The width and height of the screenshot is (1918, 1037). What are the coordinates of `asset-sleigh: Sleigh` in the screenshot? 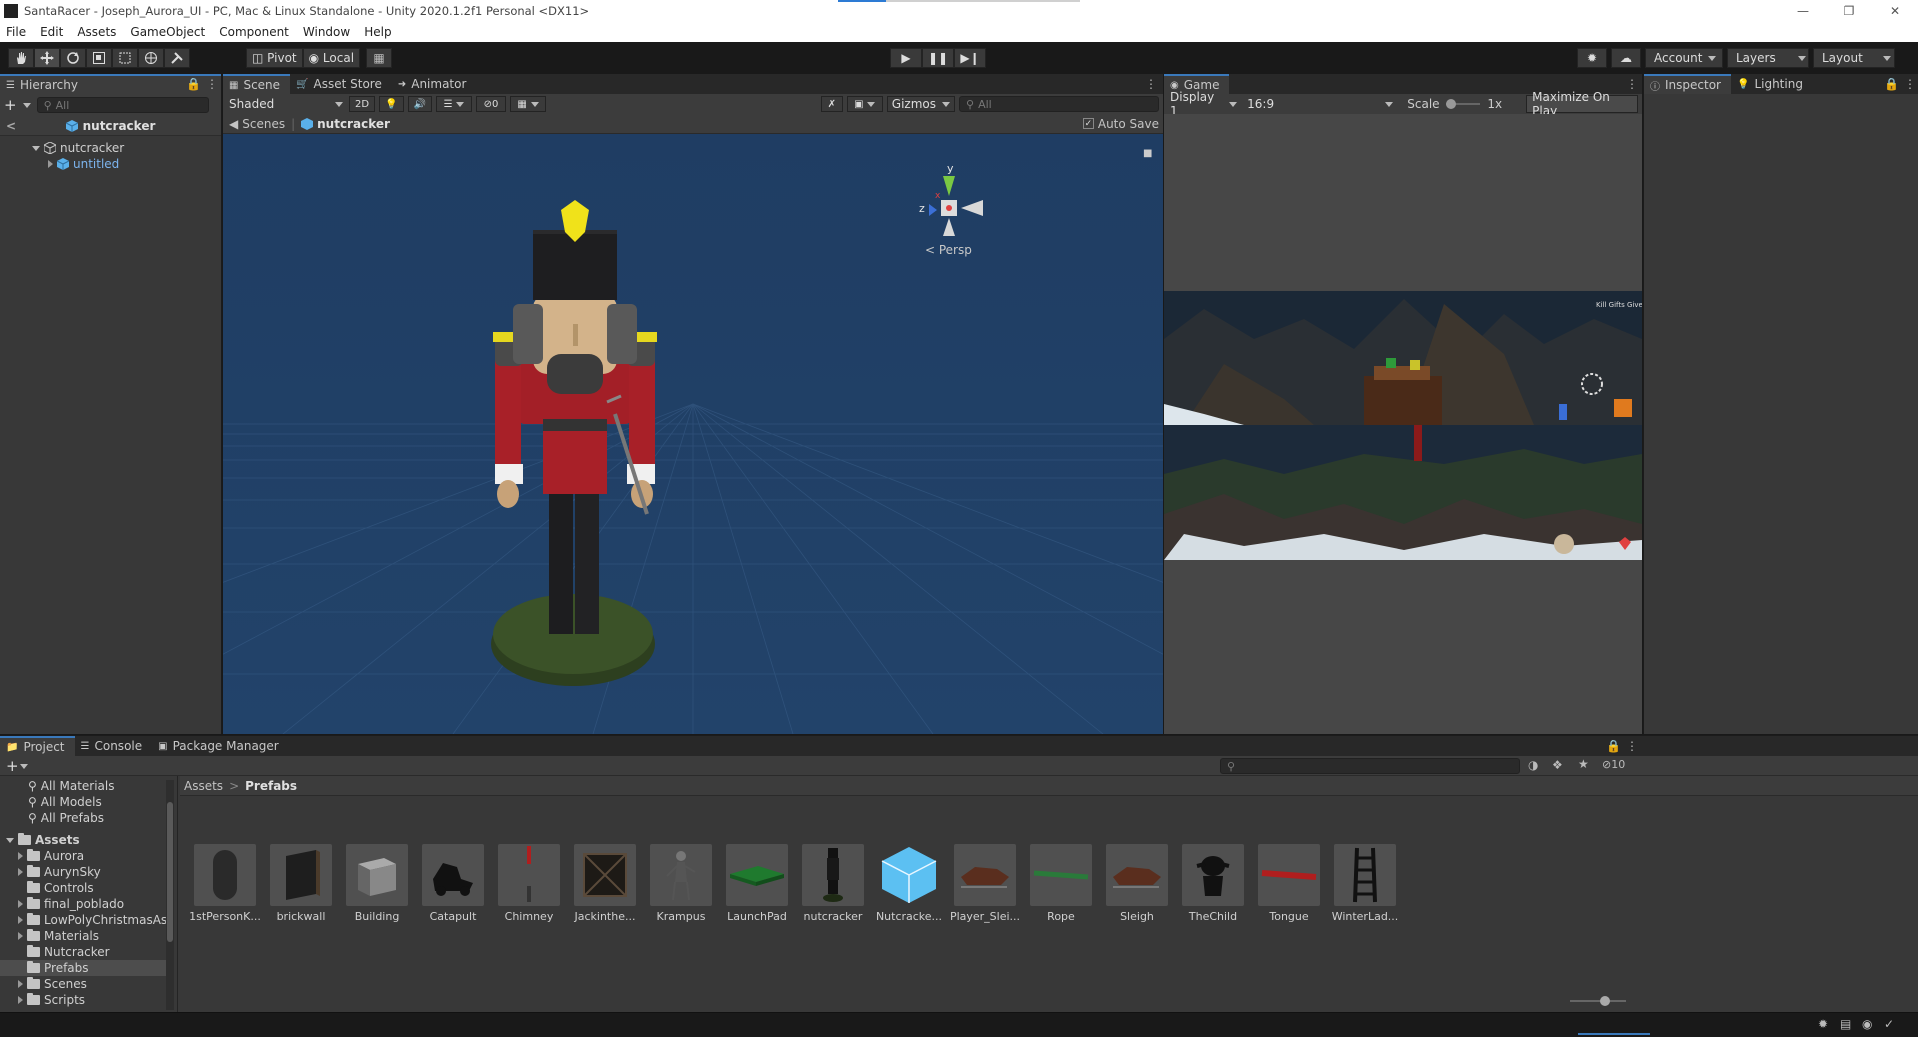 It's located at (1137, 884).